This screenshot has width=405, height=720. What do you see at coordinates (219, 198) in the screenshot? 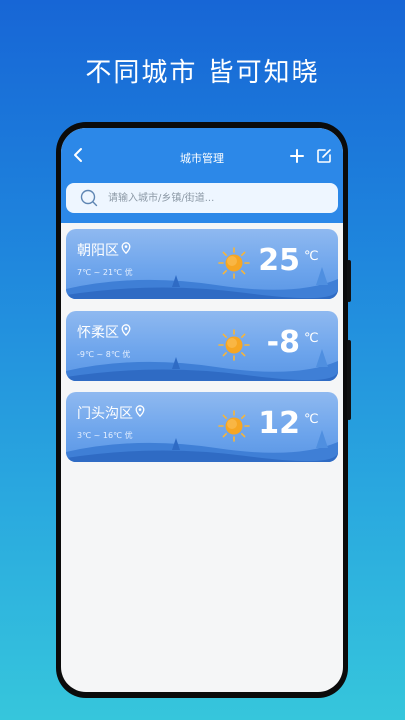
I see `search-input` at bounding box center [219, 198].